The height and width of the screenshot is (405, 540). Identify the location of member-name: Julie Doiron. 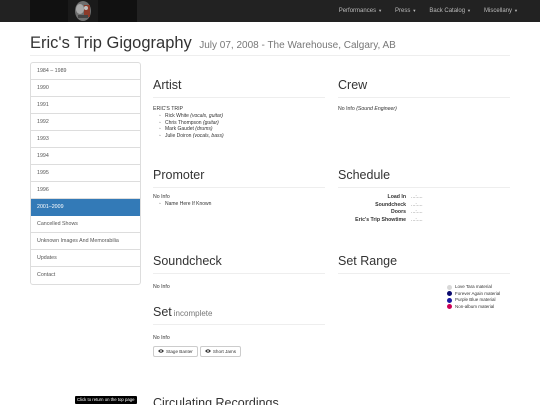
(178, 135).